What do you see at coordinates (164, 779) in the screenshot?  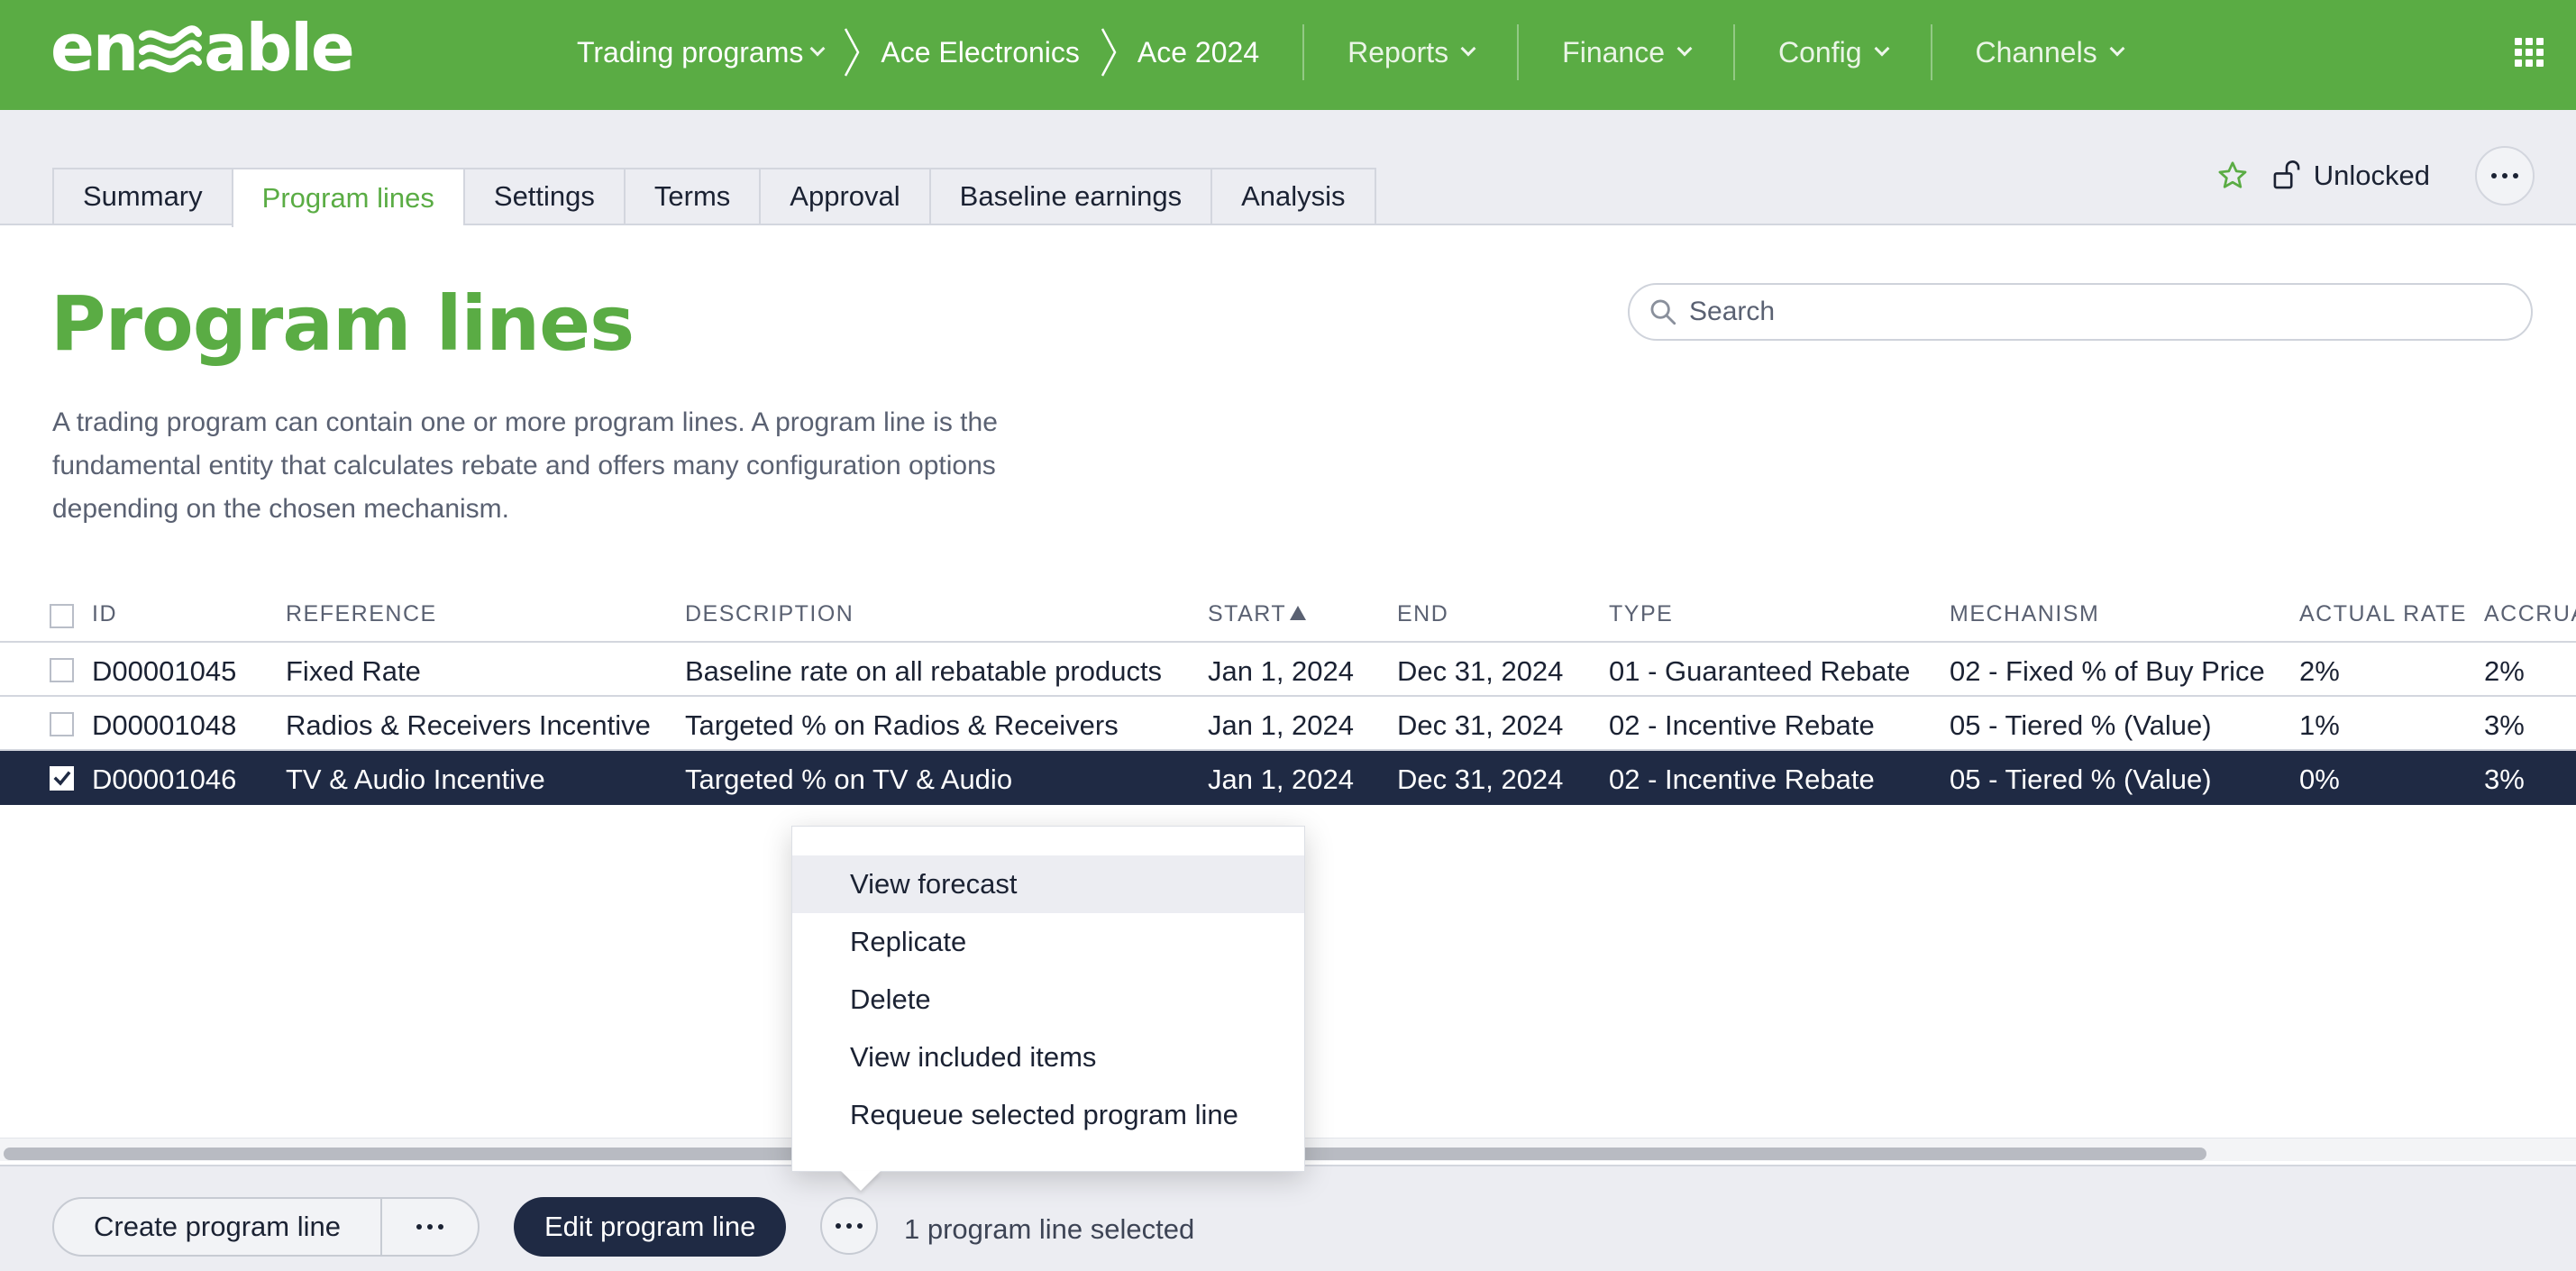 I see `cell-id: D00001046` at bounding box center [164, 779].